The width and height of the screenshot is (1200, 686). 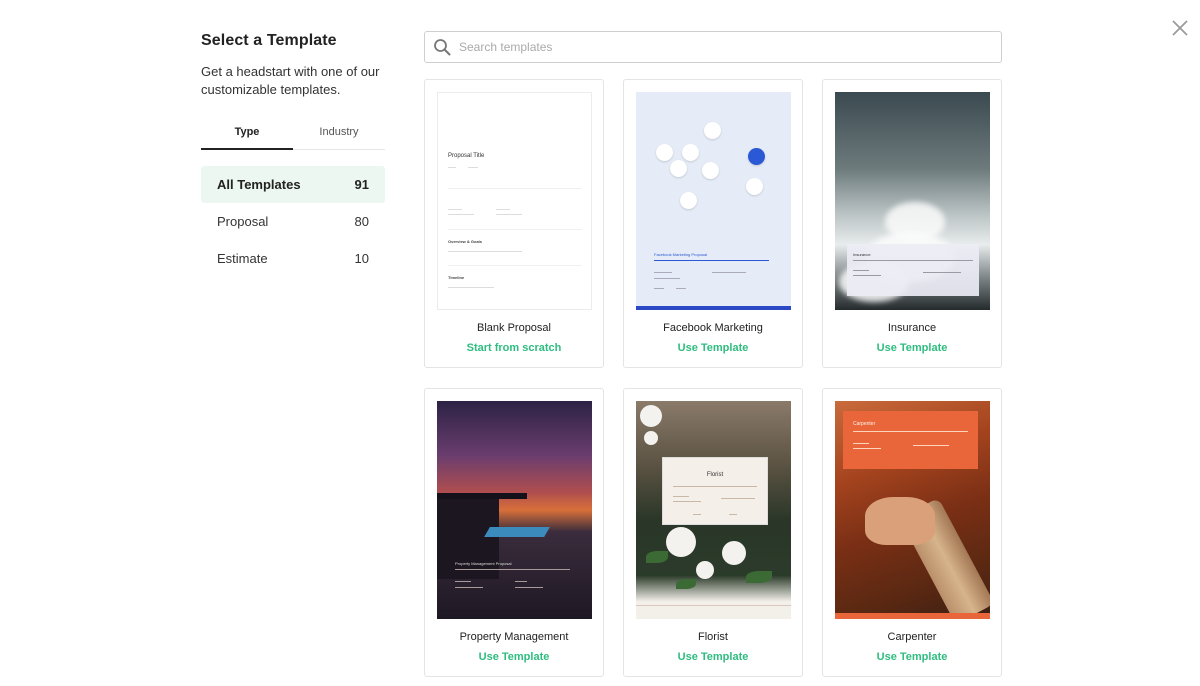 I want to click on close-button, so click(x=1180, y=28).